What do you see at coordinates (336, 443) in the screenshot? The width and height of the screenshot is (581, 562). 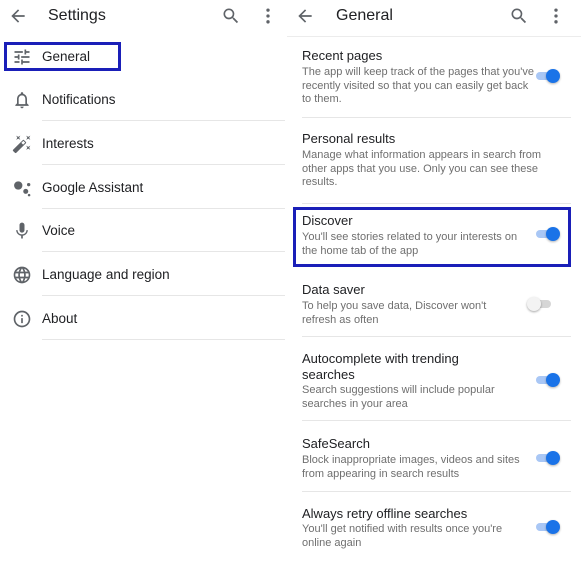 I see `setting-title: SafeSearch` at bounding box center [336, 443].